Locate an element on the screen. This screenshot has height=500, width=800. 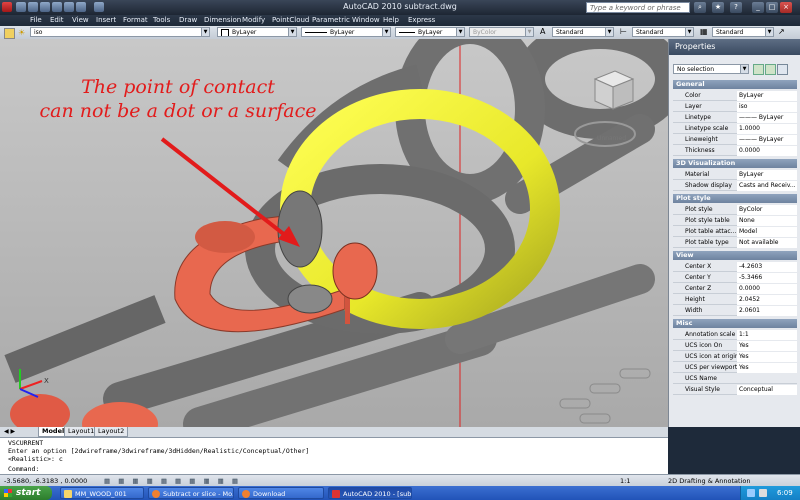
property-row: Thickness 0.0000 is located at coordinates (735, 151).